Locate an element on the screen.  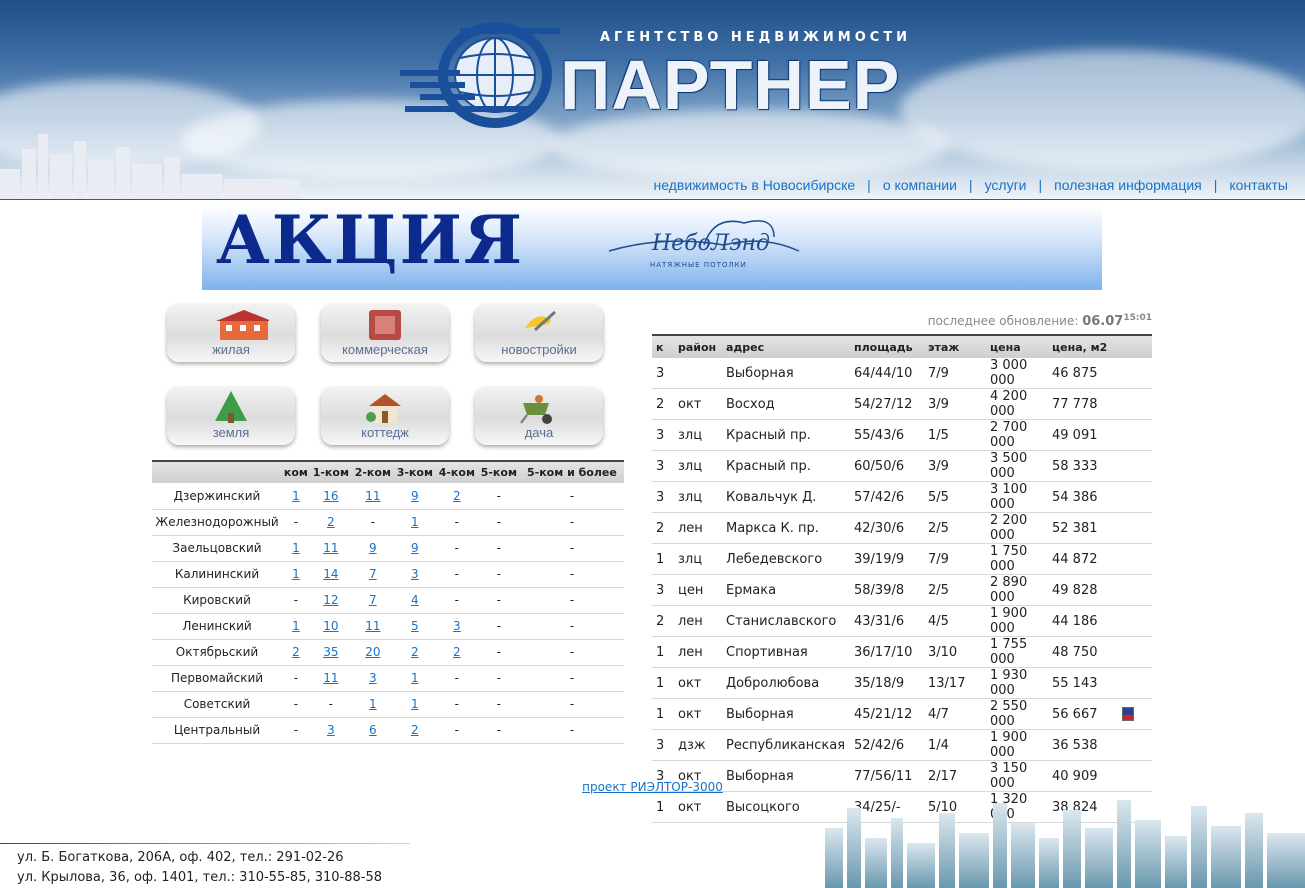
table-row: 2 окт Восход 54/27/12 3/9 4 200 000 77 778 is located at coordinates (902, 404).